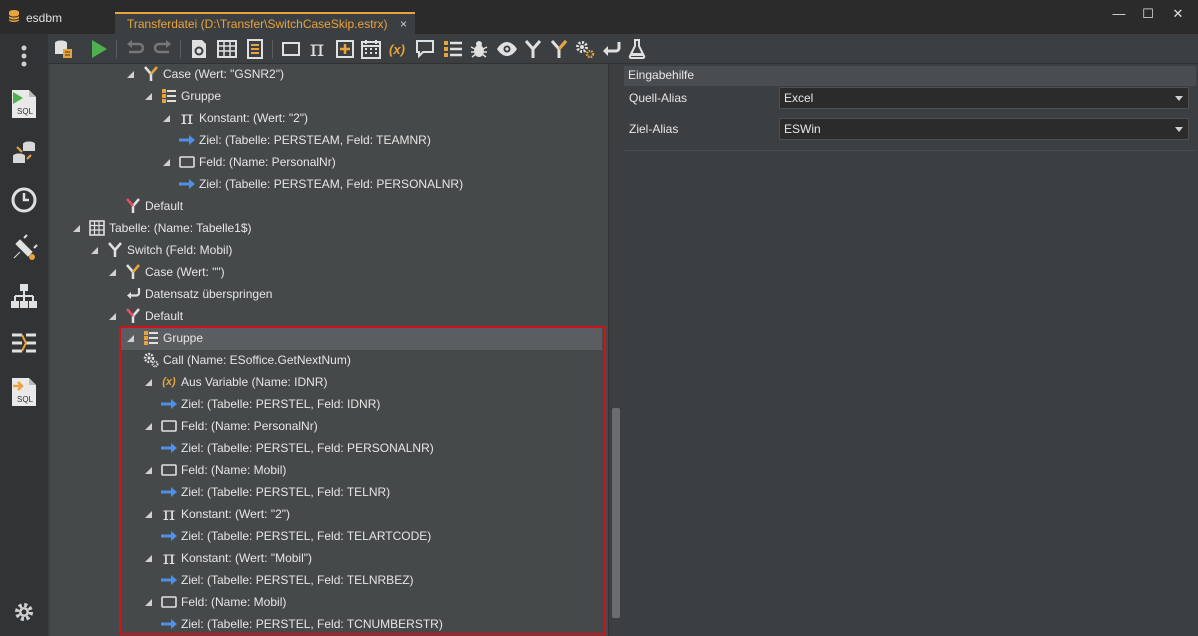  What do you see at coordinates (164, 206) in the screenshot?
I see `tree-node-label: Default` at bounding box center [164, 206].